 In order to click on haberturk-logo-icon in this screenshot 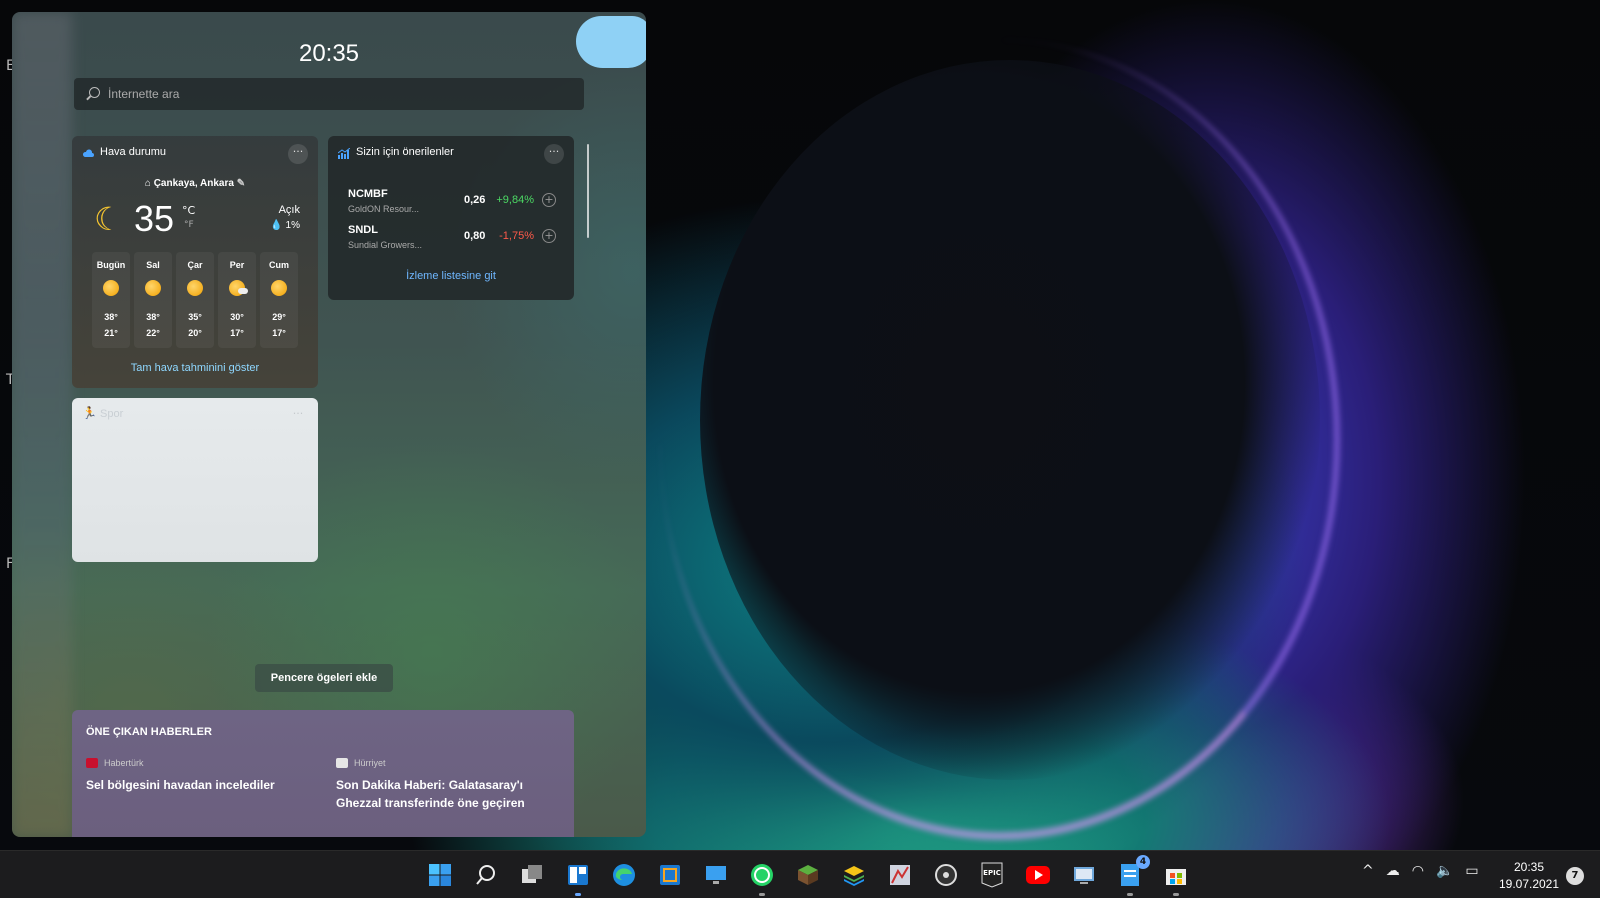, I will do `click(92, 763)`.